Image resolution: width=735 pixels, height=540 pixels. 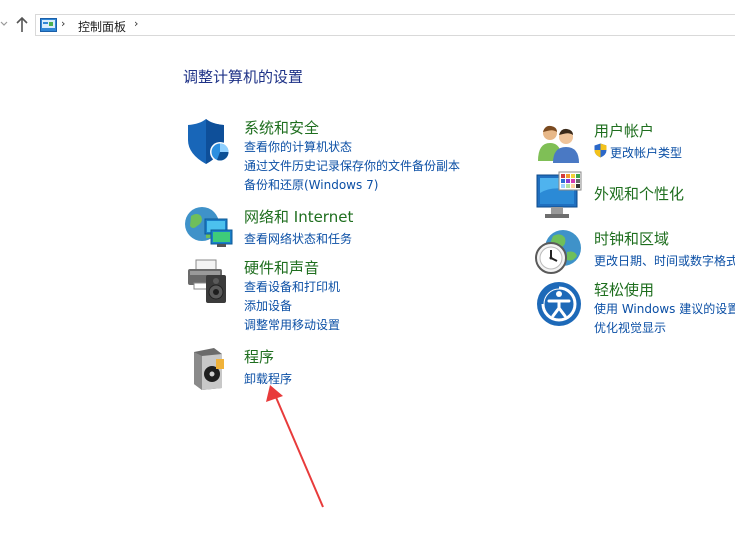 I want to click on link-view-computer-status: 查看你的计算机状态, so click(x=298, y=146).